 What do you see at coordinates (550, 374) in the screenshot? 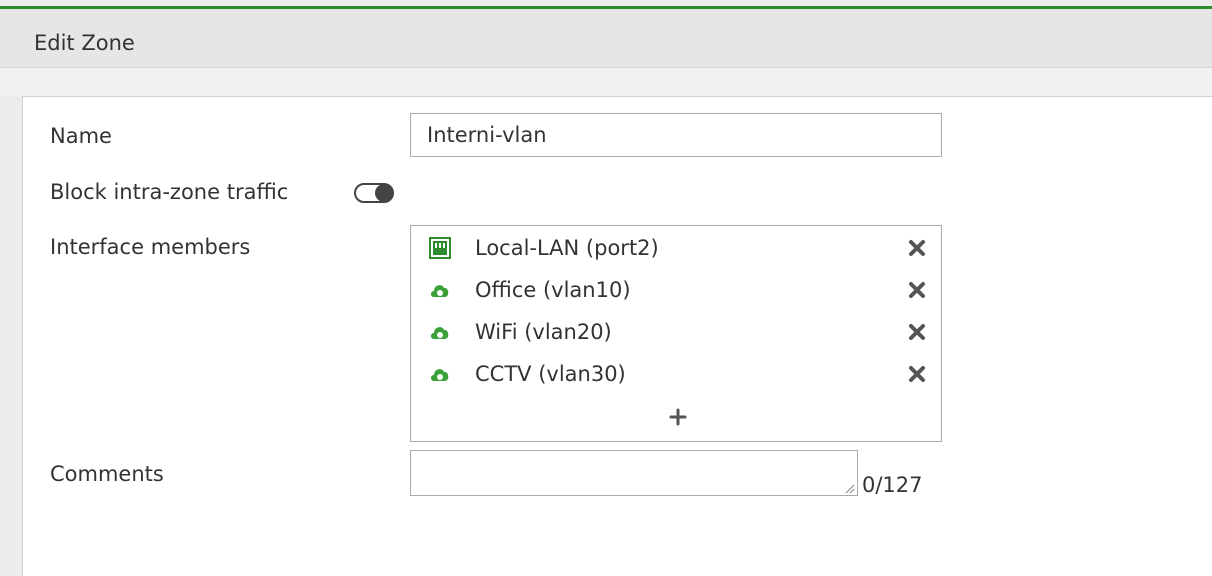
I see `member-label: CCTV (vlan30)` at bounding box center [550, 374].